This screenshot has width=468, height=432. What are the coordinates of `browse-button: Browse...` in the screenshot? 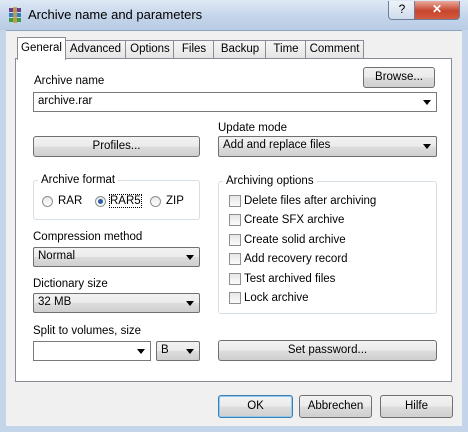 It's located at (399, 77).